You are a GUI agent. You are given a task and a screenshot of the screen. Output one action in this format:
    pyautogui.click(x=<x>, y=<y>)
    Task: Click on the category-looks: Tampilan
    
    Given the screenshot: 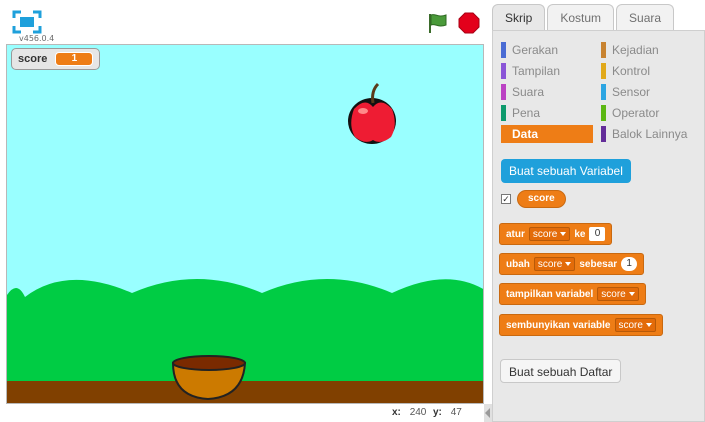 What is the action you would take?
    pyautogui.click(x=547, y=71)
    